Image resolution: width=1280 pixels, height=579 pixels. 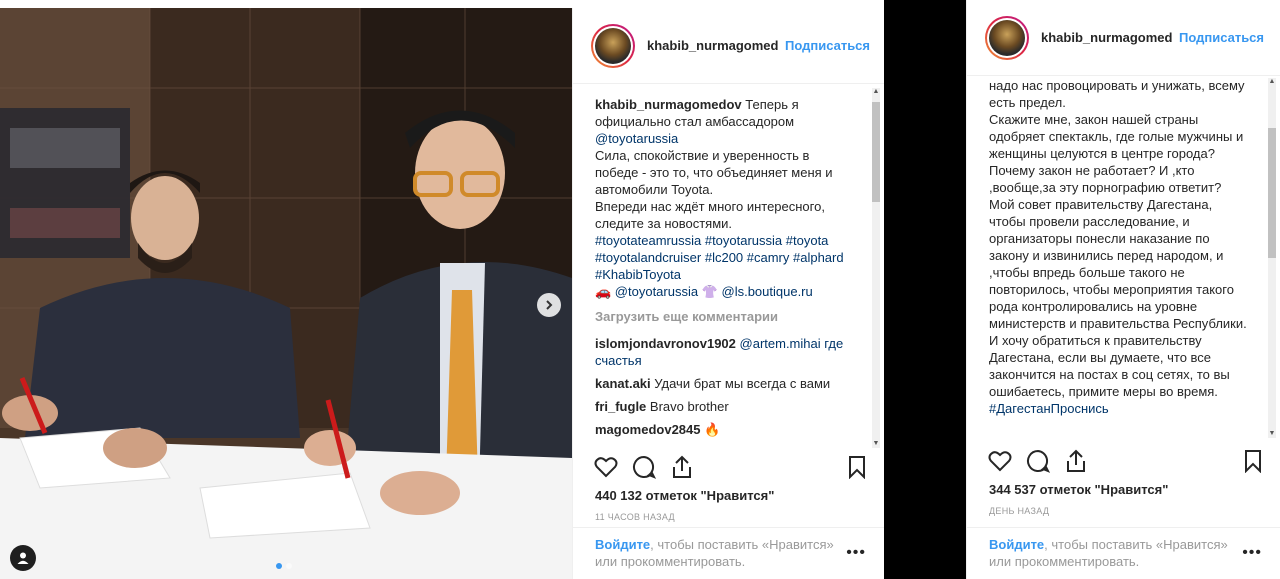 I want to click on background-gap, so click(x=925, y=289).